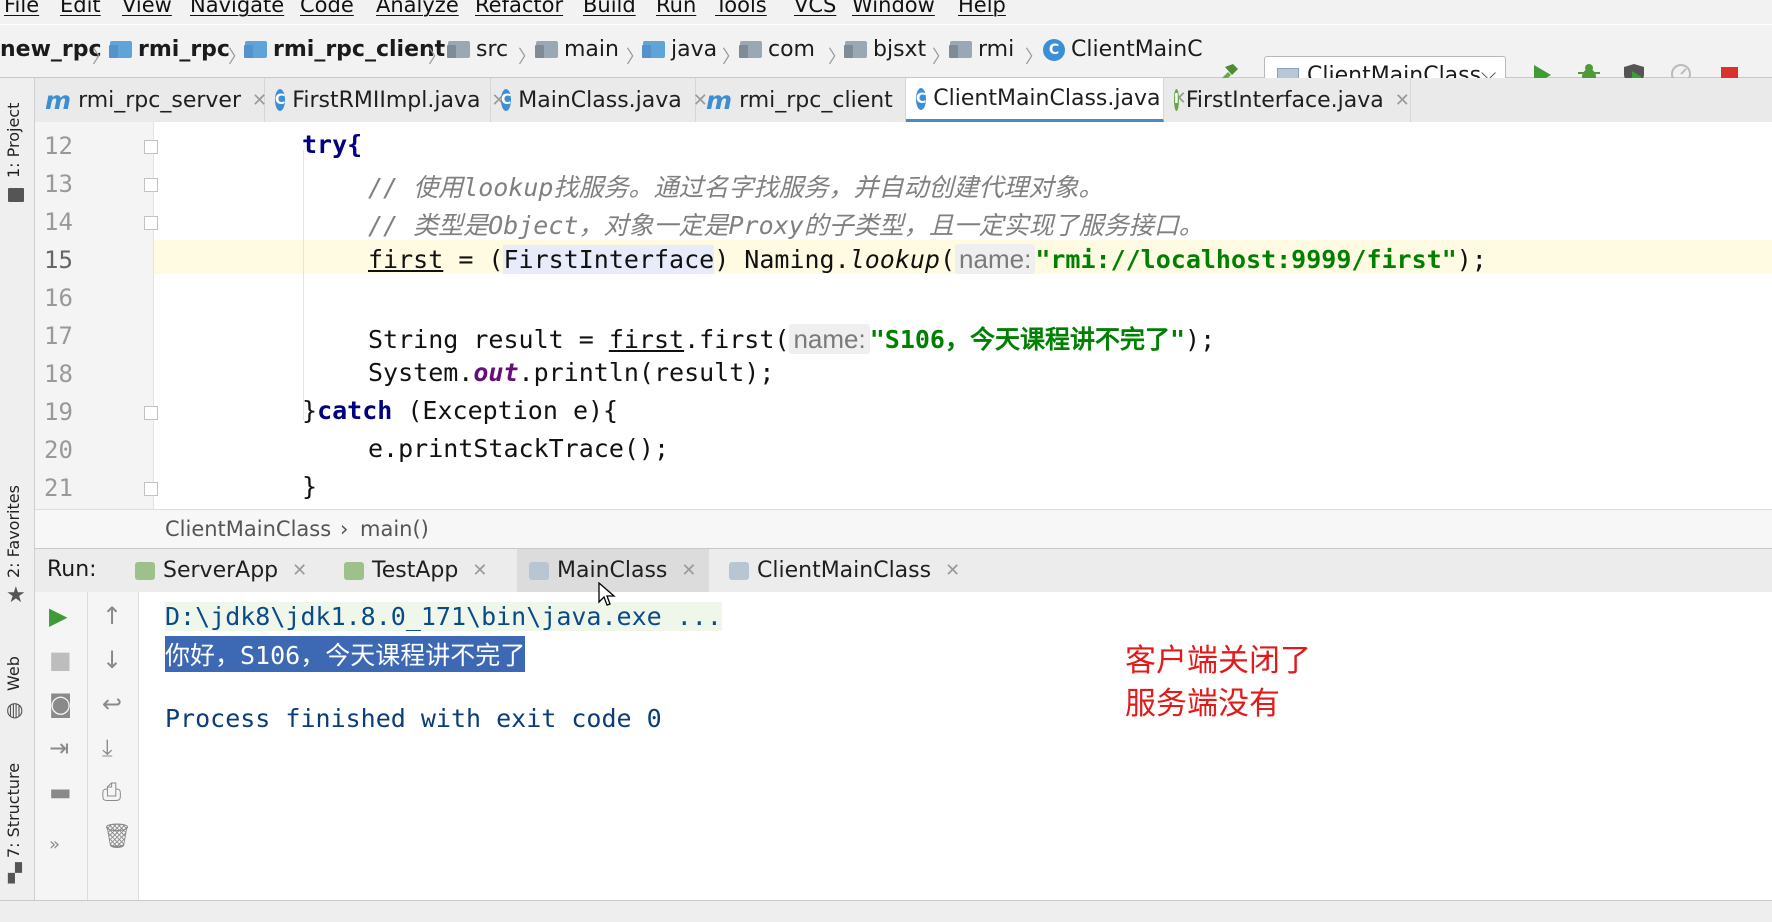 This screenshot has height=922, width=1772. I want to click on crumb-main: main, so click(577, 49).